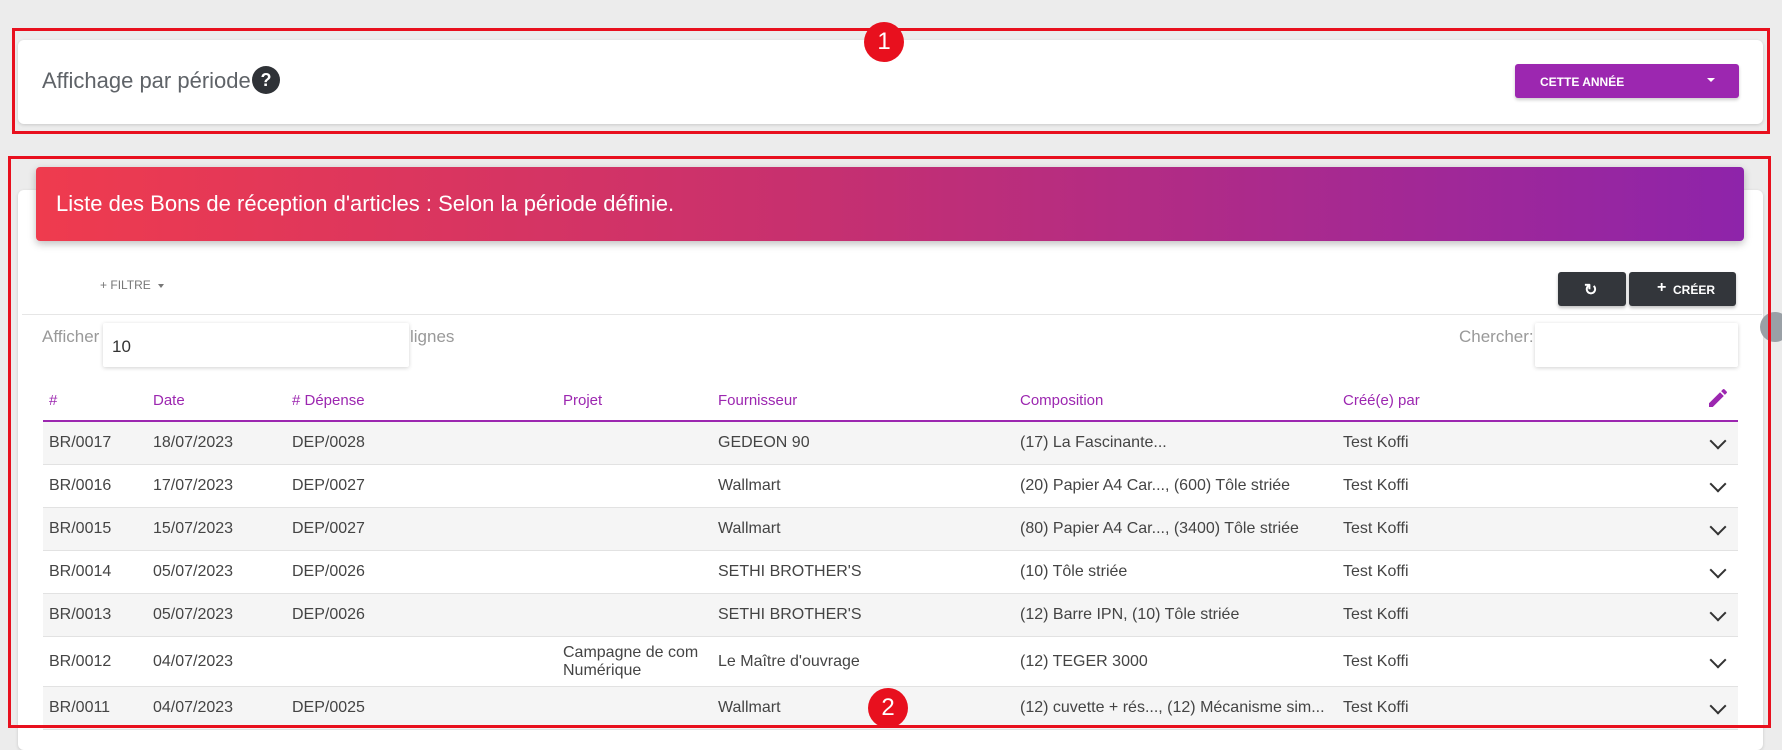  I want to click on annotation-marker-2: 2, so click(888, 708).